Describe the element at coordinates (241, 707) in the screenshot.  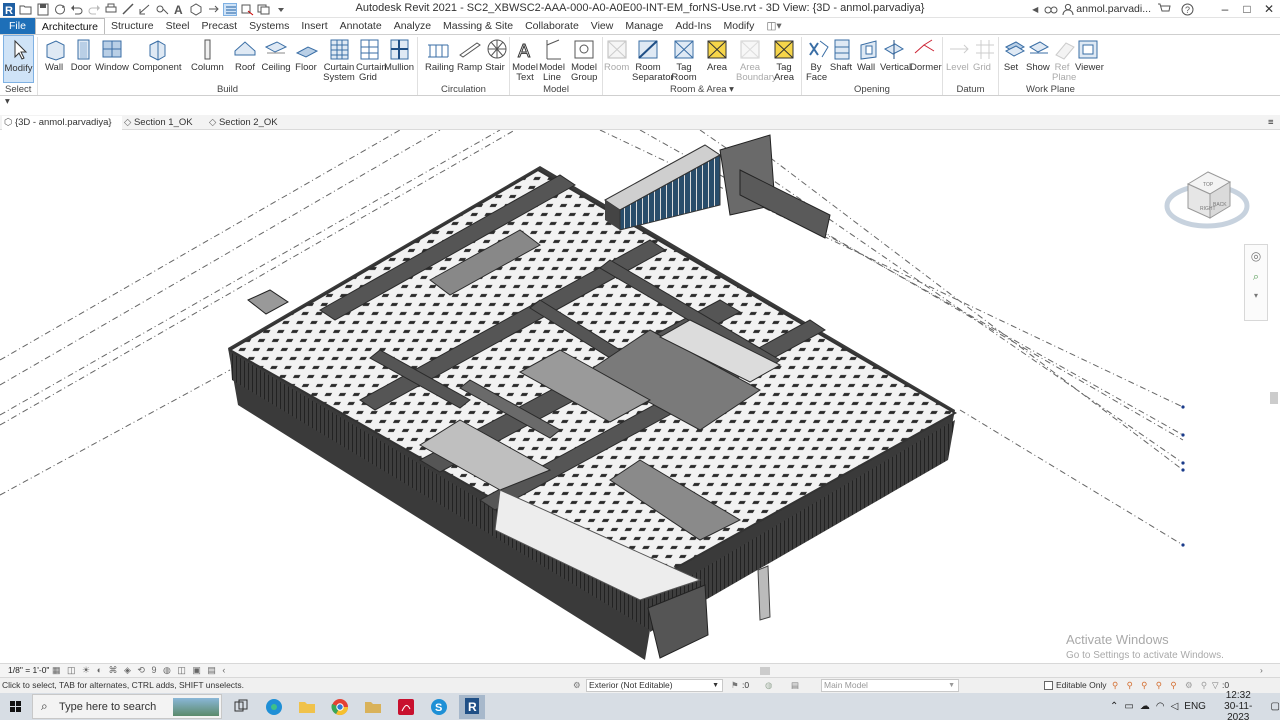
I see `task-view-icon` at that location.